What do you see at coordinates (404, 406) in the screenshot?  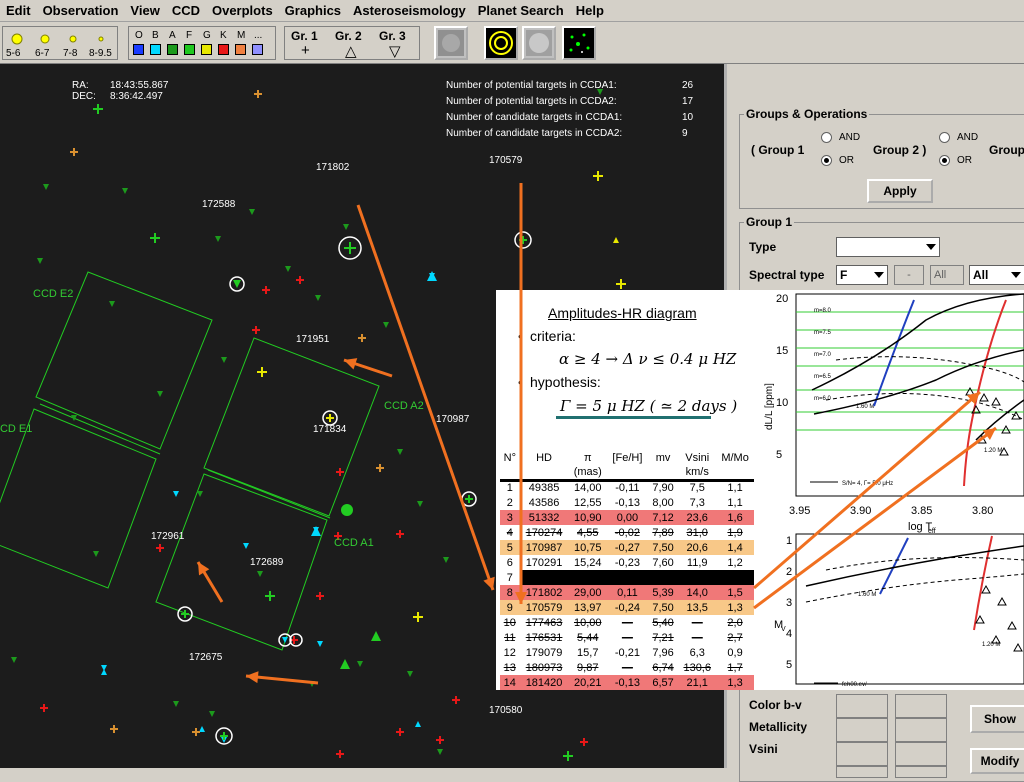 I see `ccd-label-a2: CCD A2` at bounding box center [404, 406].